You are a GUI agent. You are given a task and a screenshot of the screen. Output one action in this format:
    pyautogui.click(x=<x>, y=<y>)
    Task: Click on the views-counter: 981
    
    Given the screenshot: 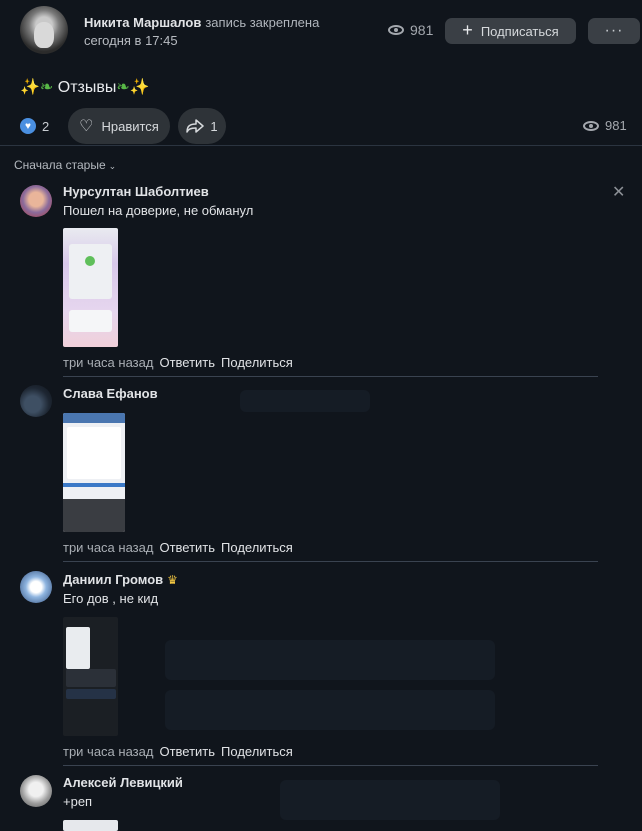 What is the action you would take?
    pyautogui.click(x=410, y=30)
    